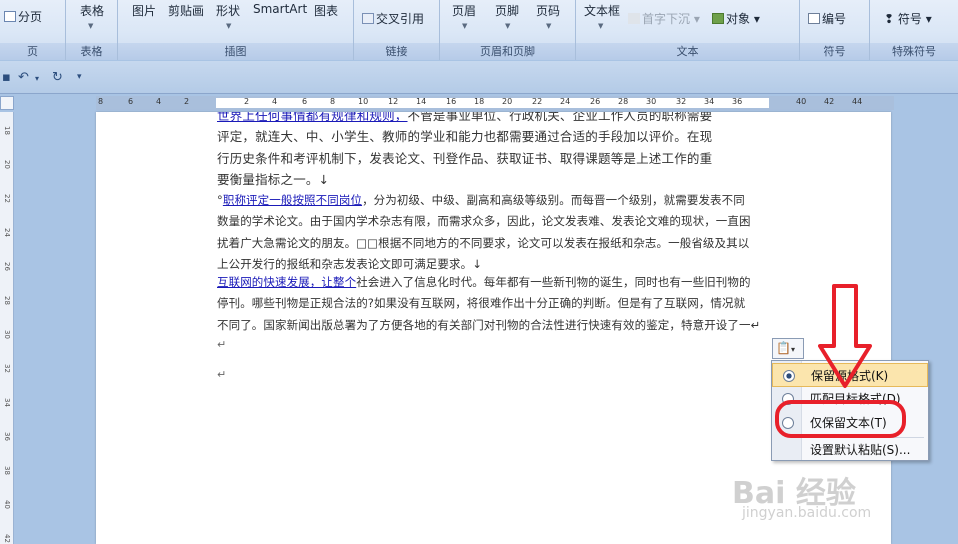 The height and width of the screenshot is (544, 958). I want to click on group-header-footer: 页眉 ▼ 页脚 ▼ 页码 ▼ 页眉和页脚, so click(508, 30).